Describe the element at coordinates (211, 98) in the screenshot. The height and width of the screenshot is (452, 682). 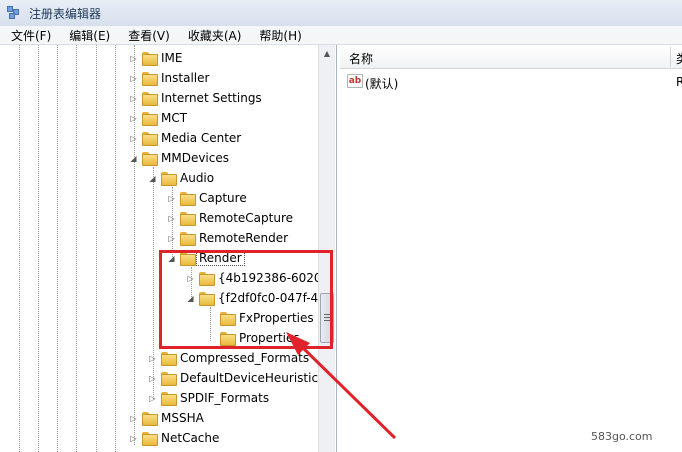
I see `tree-node-label: Internet Settings` at that location.